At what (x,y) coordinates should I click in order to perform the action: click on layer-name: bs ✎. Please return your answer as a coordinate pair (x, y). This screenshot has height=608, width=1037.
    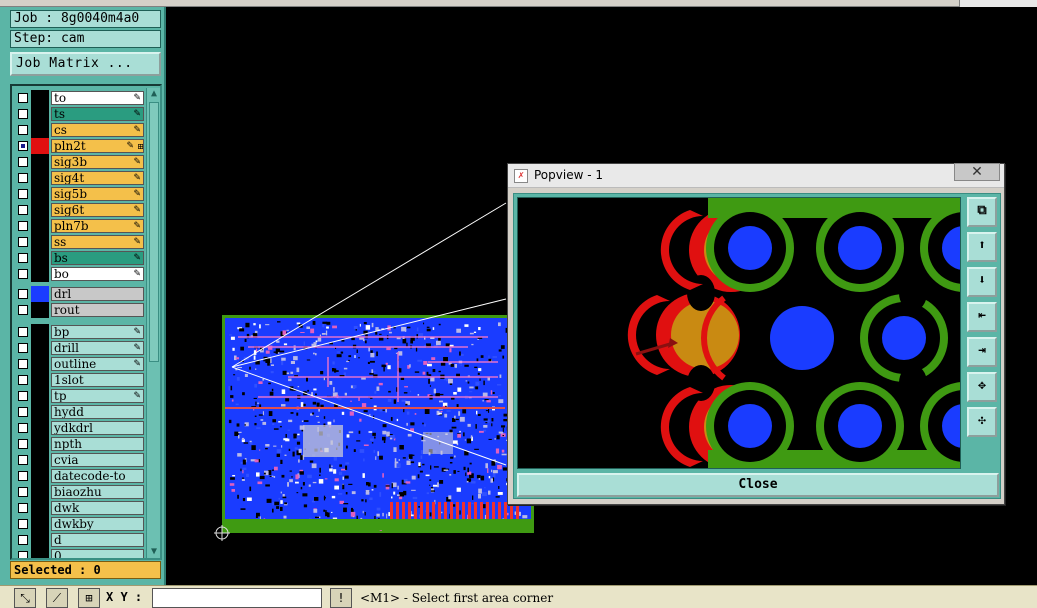
    Looking at the image, I should click on (97, 258).